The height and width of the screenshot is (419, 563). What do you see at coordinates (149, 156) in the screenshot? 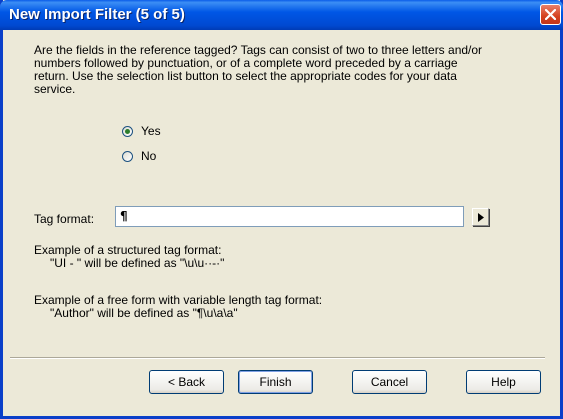
I see `radio-no-label: No` at bounding box center [149, 156].